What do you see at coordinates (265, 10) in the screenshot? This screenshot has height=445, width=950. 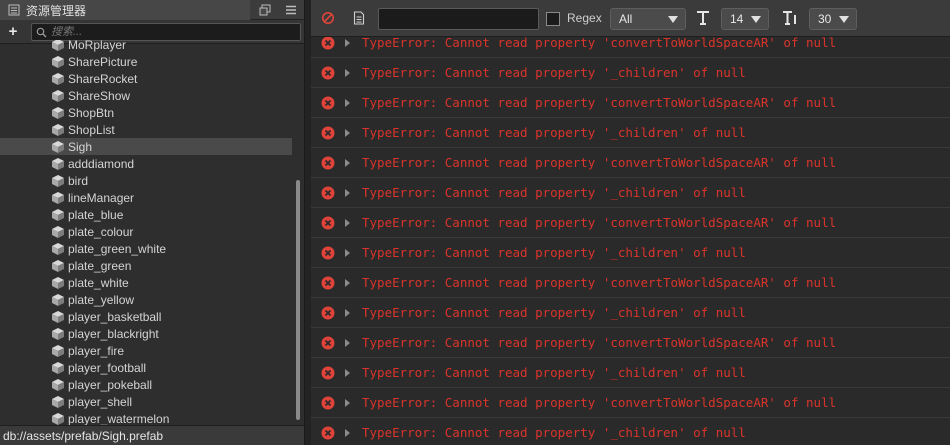 I see `maximize-button` at bounding box center [265, 10].